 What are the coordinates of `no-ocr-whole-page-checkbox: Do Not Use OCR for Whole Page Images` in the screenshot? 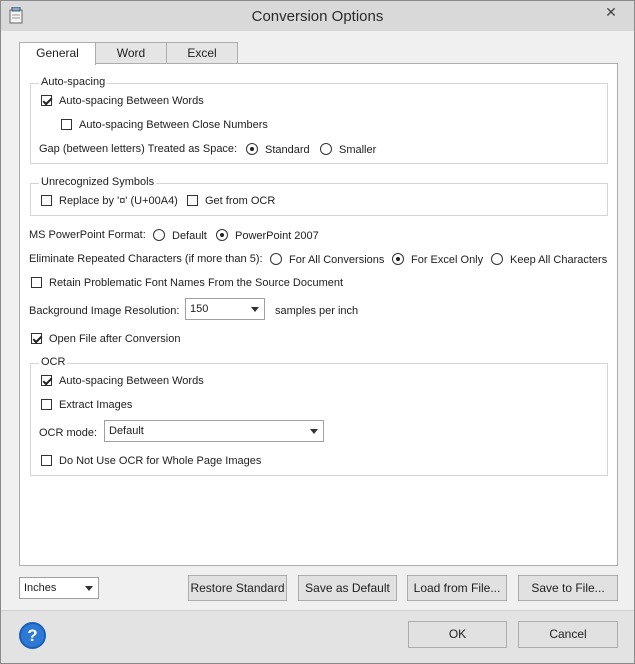 It's located at (151, 461).